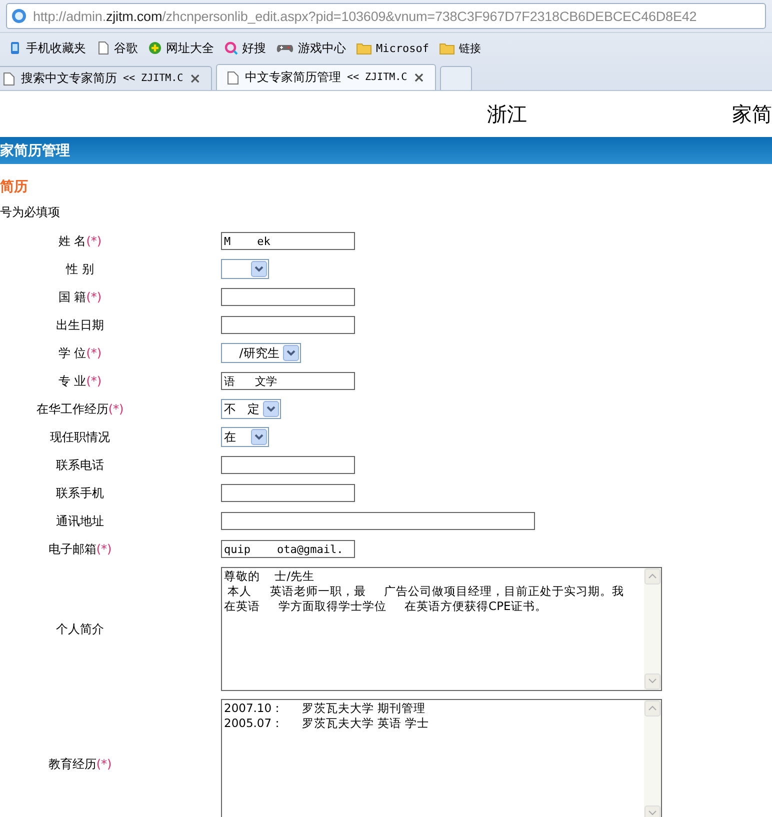  I want to click on bookmark: 链接, so click(459, 48).